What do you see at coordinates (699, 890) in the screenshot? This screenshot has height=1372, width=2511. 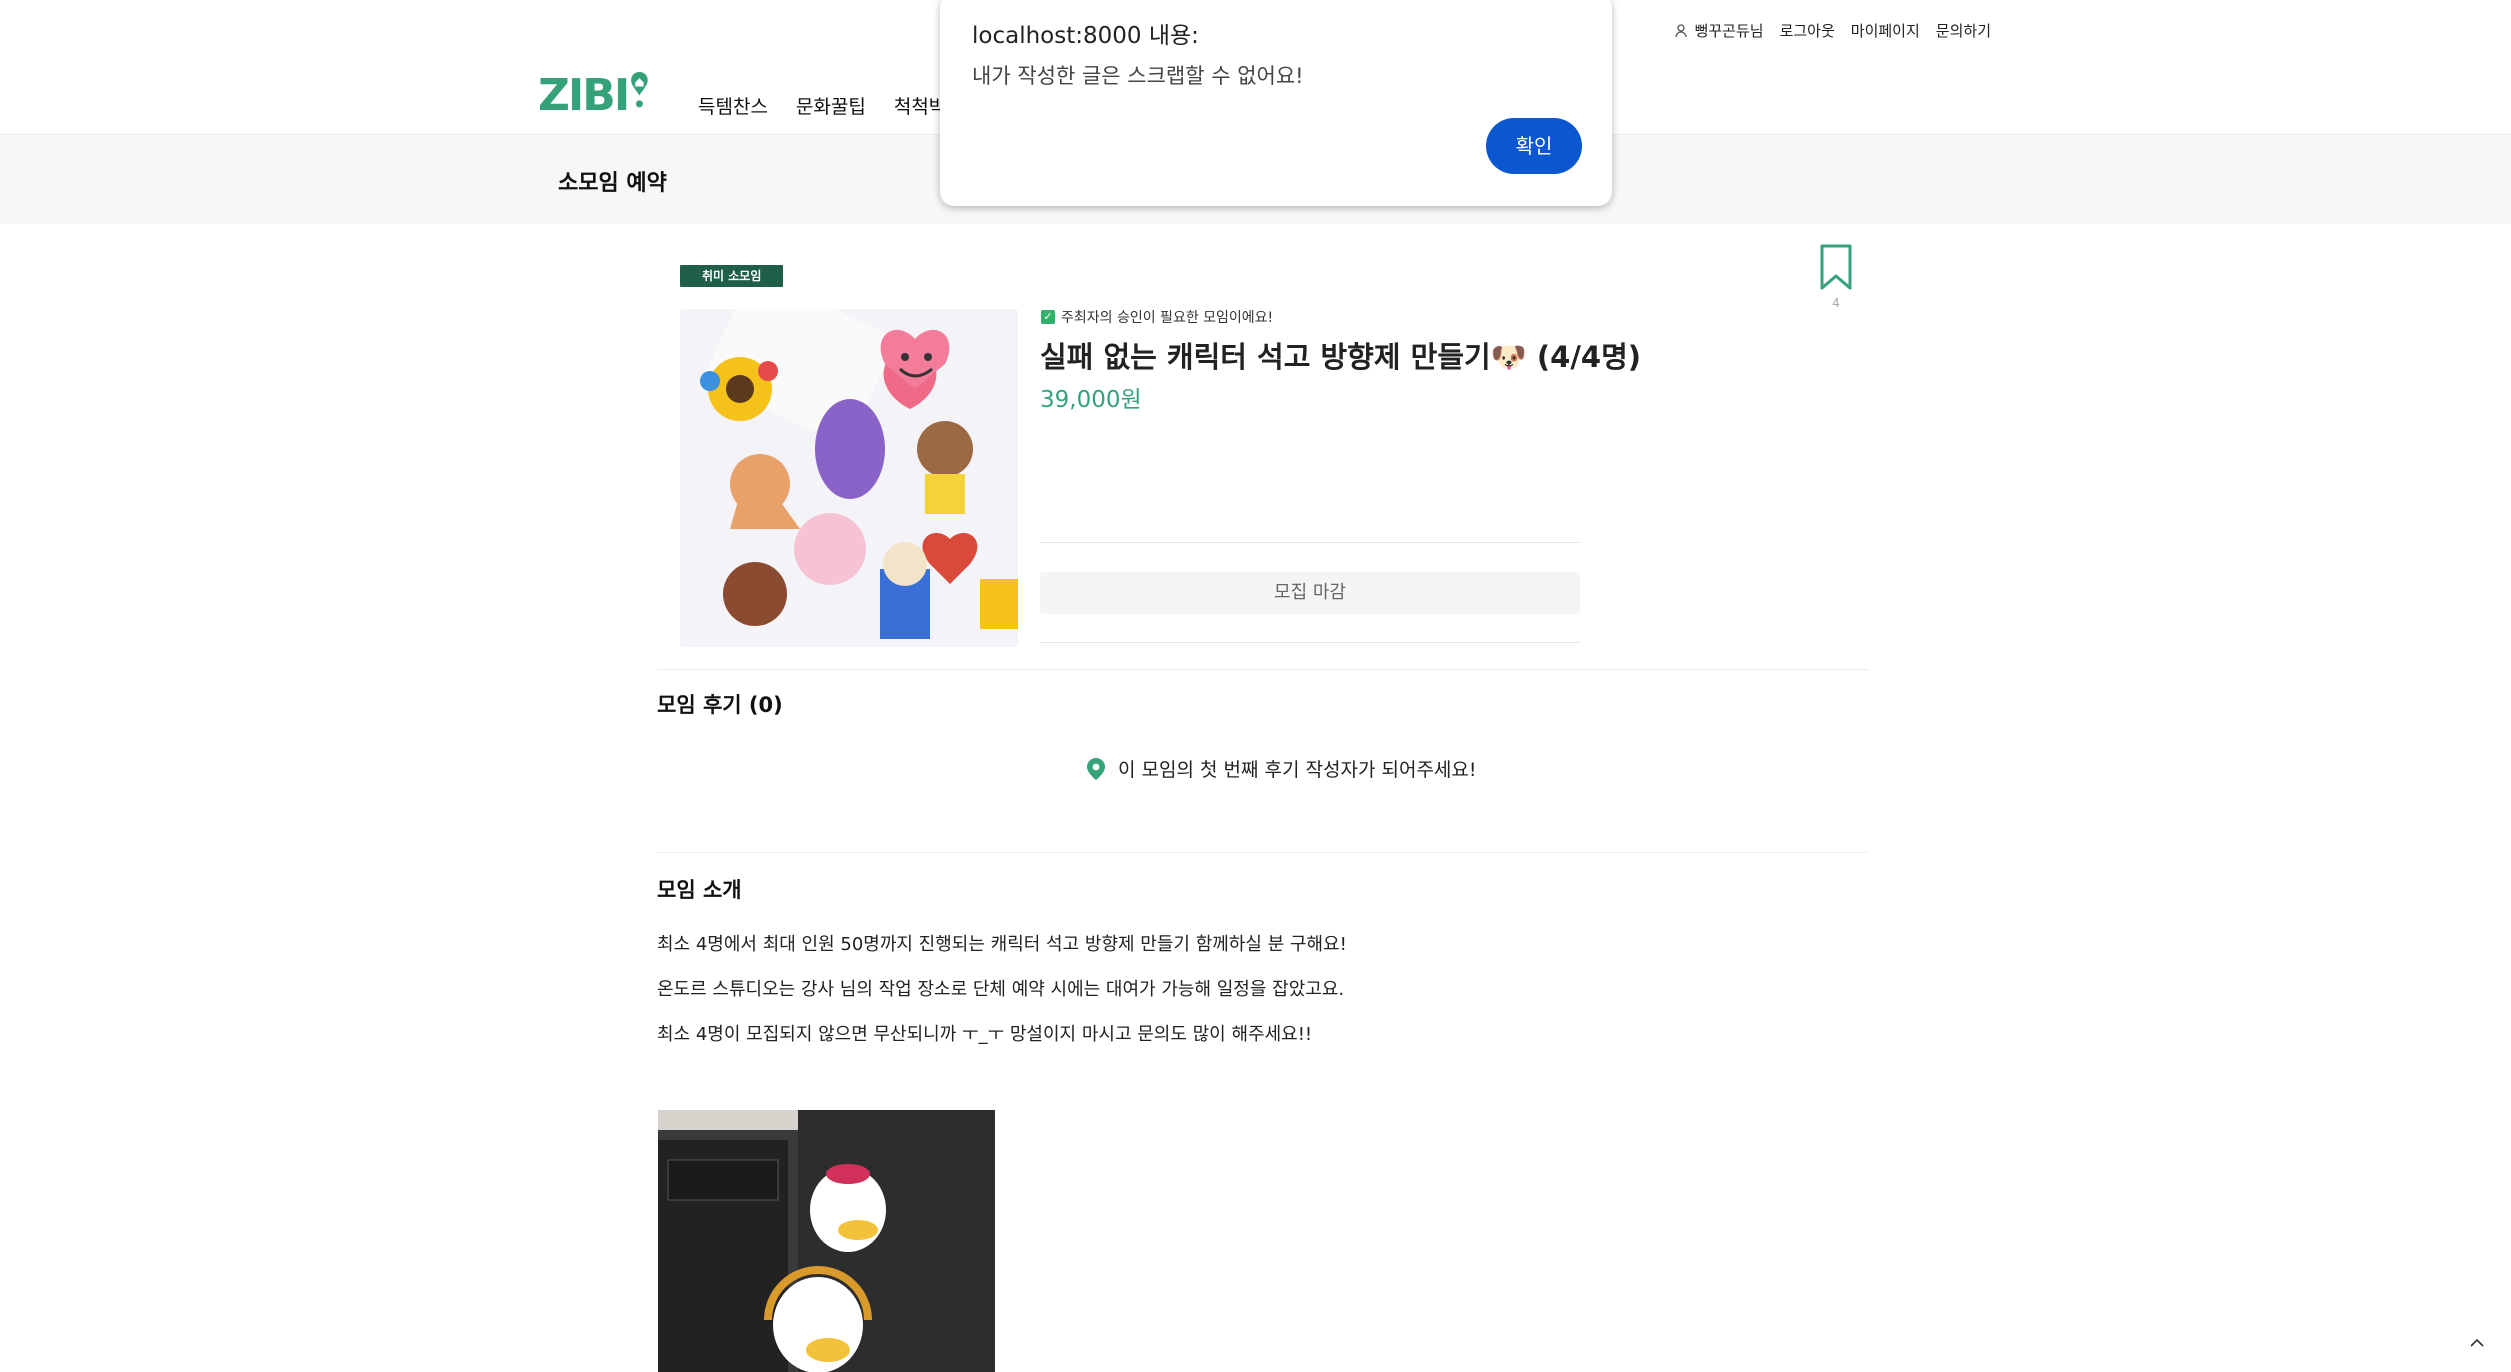 I see `intro-heading: 모임 소개` at bounding box center [699, 890].